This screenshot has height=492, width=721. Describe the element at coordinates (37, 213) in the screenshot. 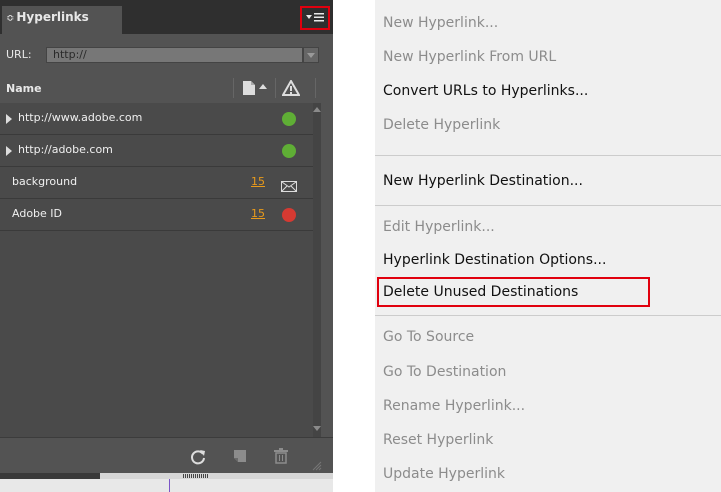

I see `hyperlink-name: Adobe ID` at that location.